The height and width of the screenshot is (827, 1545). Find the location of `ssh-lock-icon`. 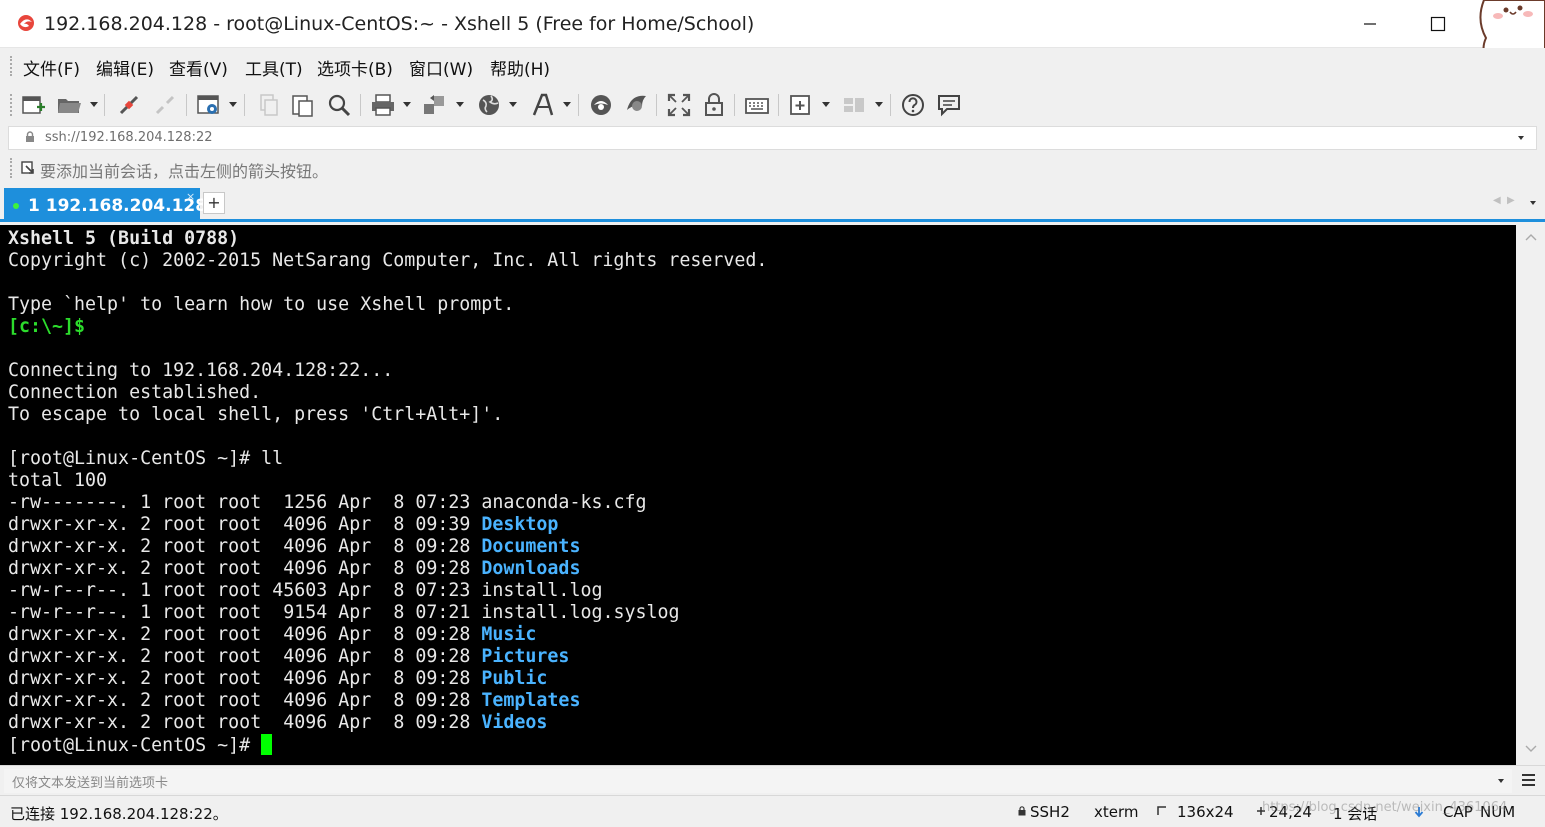

ssh-lock-icon is located at coordinates (1022, 811).